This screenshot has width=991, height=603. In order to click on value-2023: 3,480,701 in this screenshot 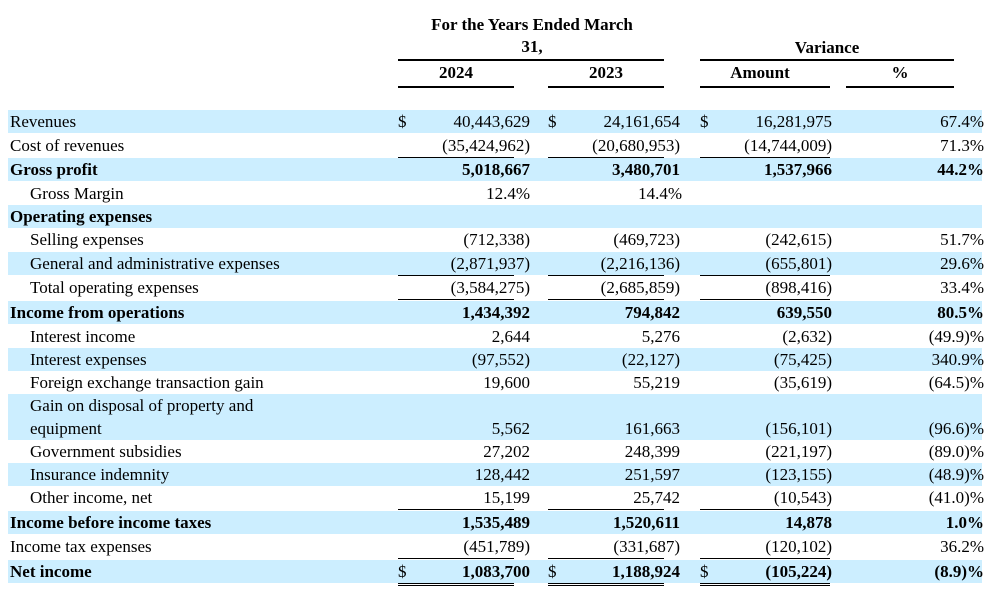, I will do `click(646, 169)`.